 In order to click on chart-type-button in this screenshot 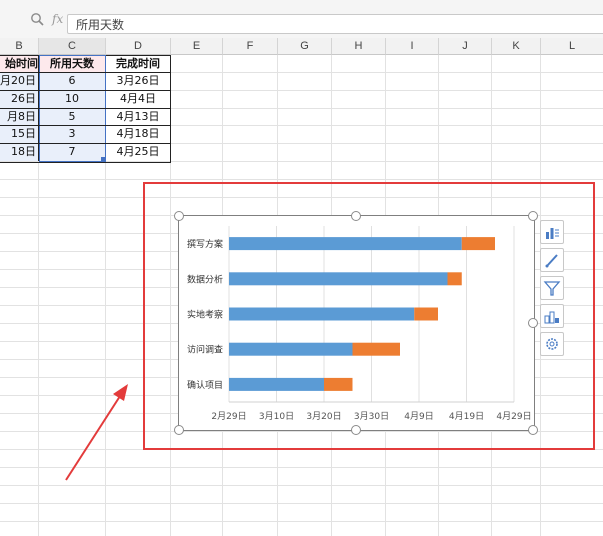, I will do `click(552, 316)`.